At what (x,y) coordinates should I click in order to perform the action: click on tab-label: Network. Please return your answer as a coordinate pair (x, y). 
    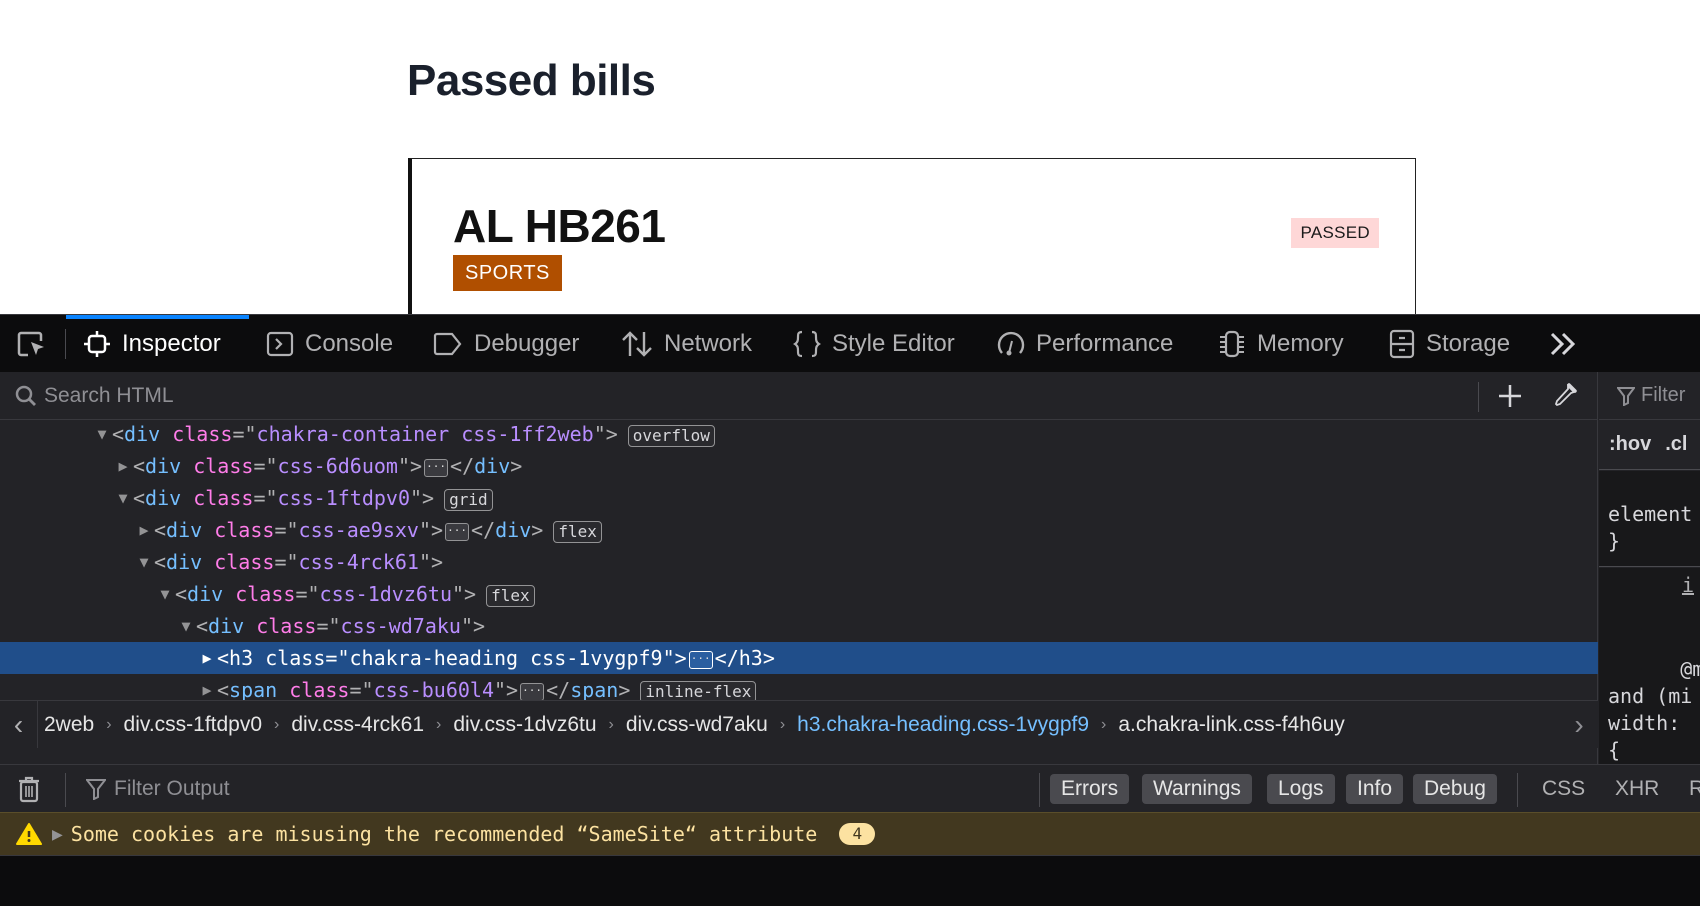
    Looking at the image, I should click on (708, 343).